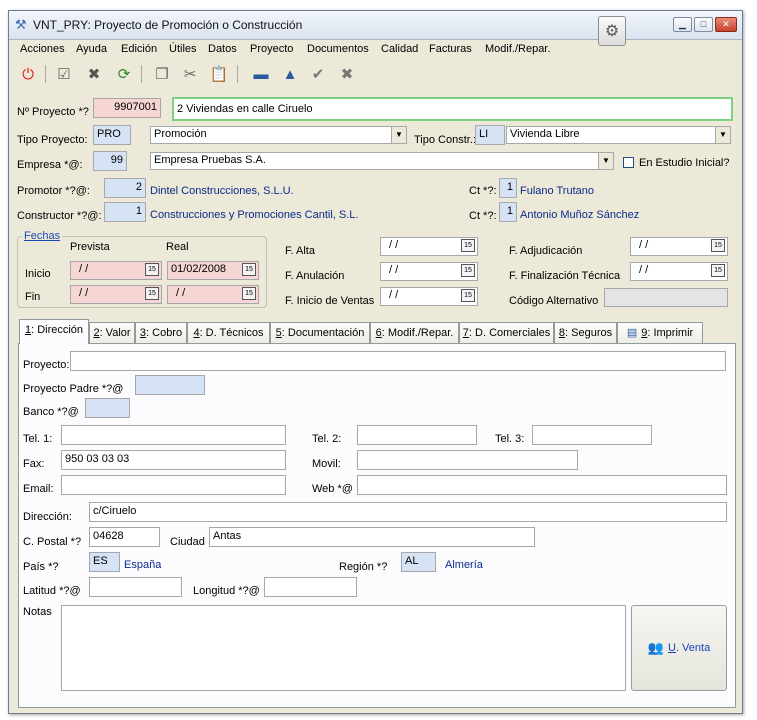  What do you see at coordinates (42, 49) in the screenshot?
I see `menu-acciones: Acciones` at bounding box center [42, 49].